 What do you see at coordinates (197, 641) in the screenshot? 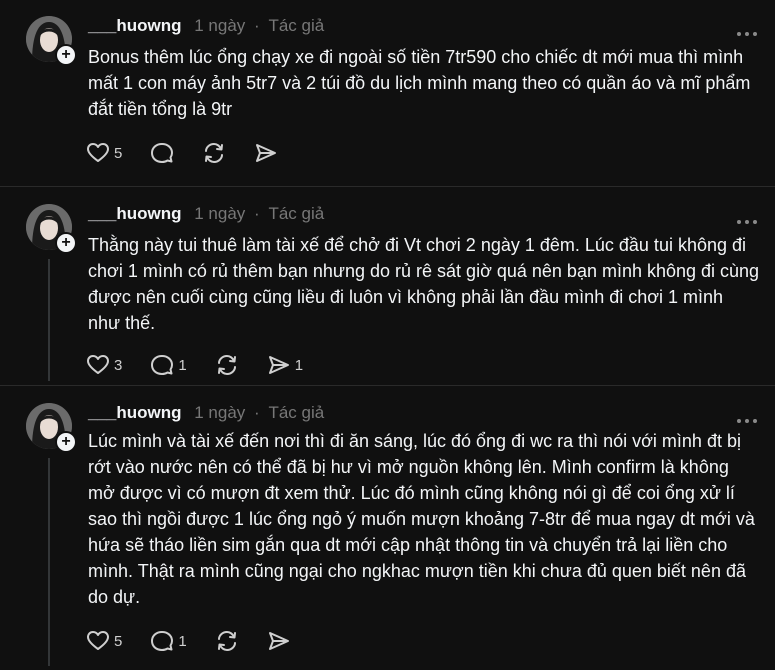
I see `action-bar: 5 1` at bounding box center [197, 641].